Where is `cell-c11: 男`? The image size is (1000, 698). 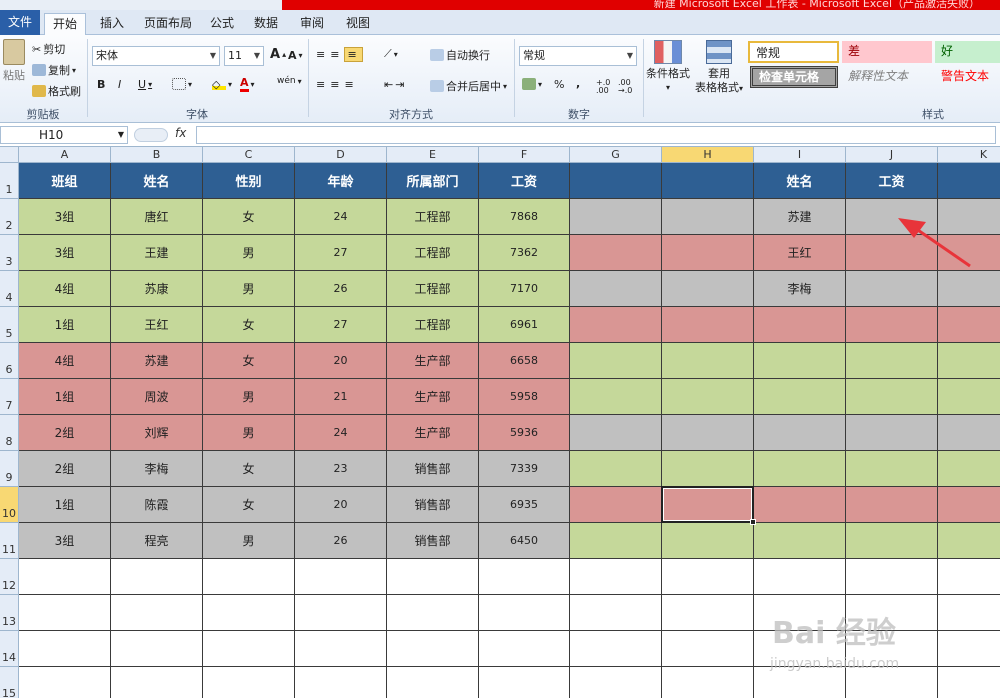
cell-c11: 男 is located at coordinates (249, 541).